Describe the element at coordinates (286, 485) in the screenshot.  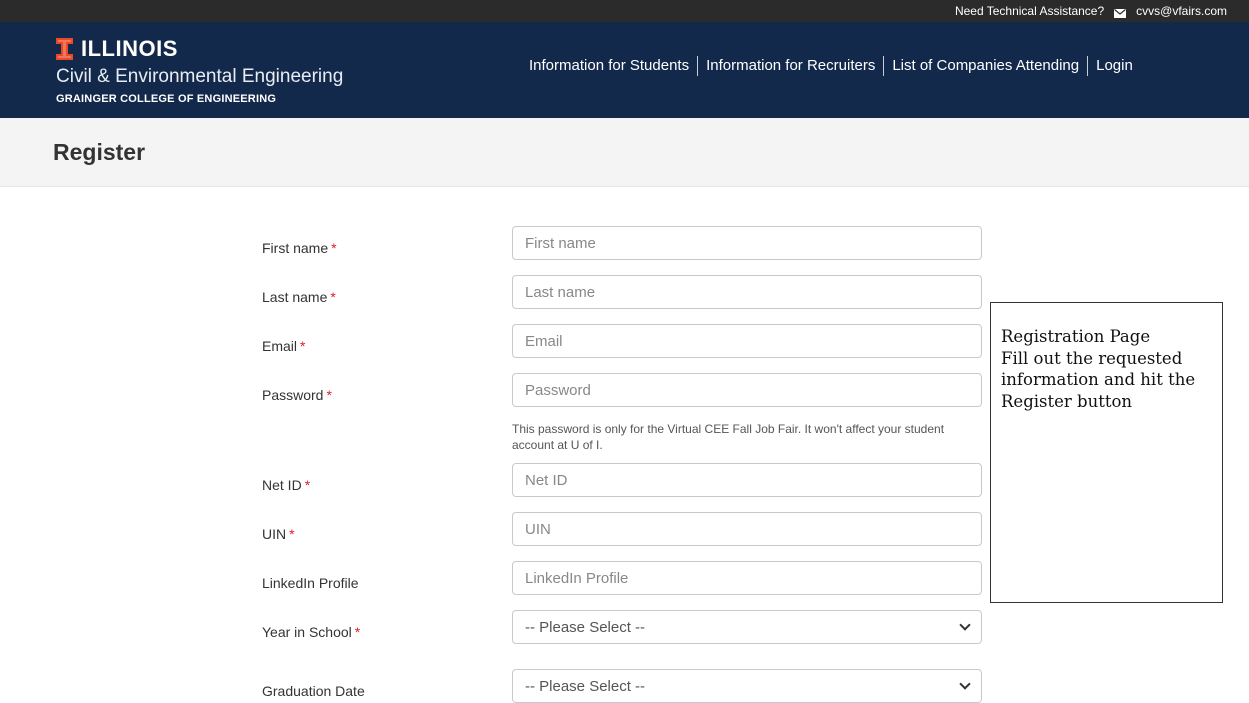
I see `net-id-label: Net ID *` at that location.